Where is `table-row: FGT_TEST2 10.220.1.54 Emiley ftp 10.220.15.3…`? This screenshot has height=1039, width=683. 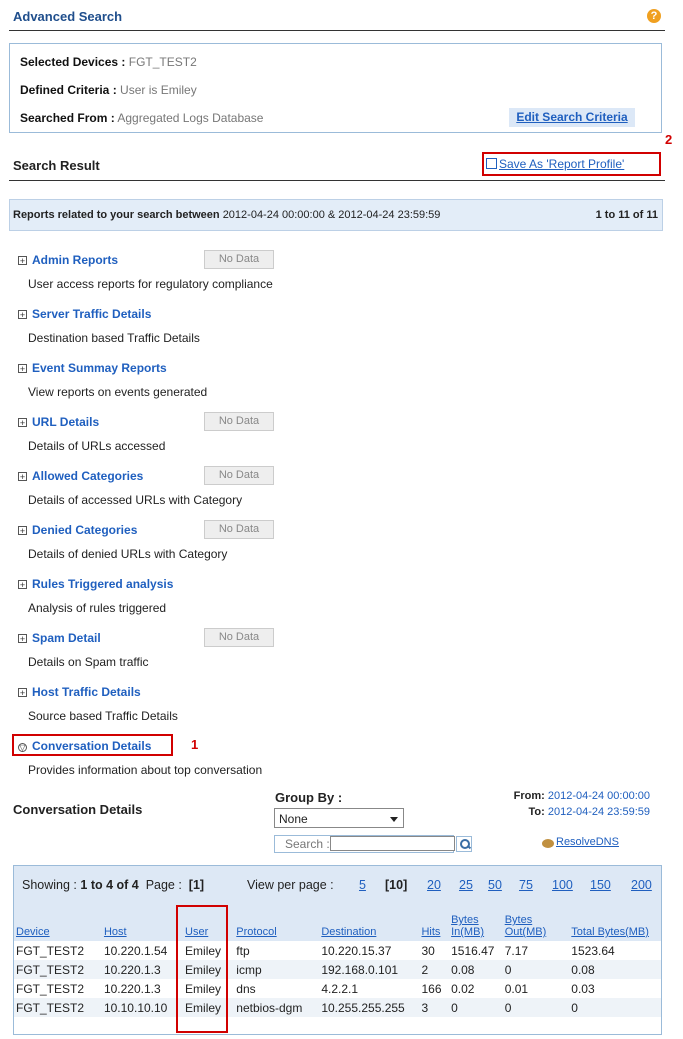 table-row: FGT_TEST2 10.220.1.54 Emiley ftp 10.220.15.3… is located at coordinates (337, 950).